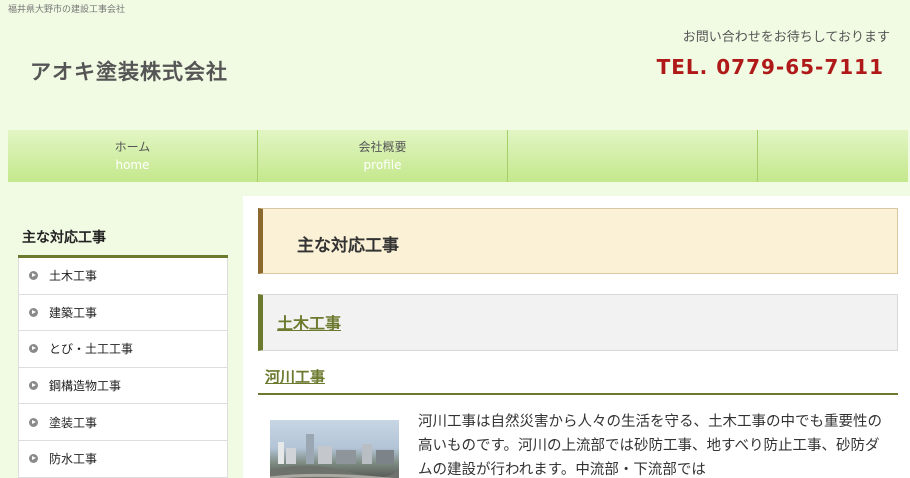  Describe the element at coordinates (383, 156) in the screenshot. I see `nav-item-profile: 会社概要 profile` at that location.